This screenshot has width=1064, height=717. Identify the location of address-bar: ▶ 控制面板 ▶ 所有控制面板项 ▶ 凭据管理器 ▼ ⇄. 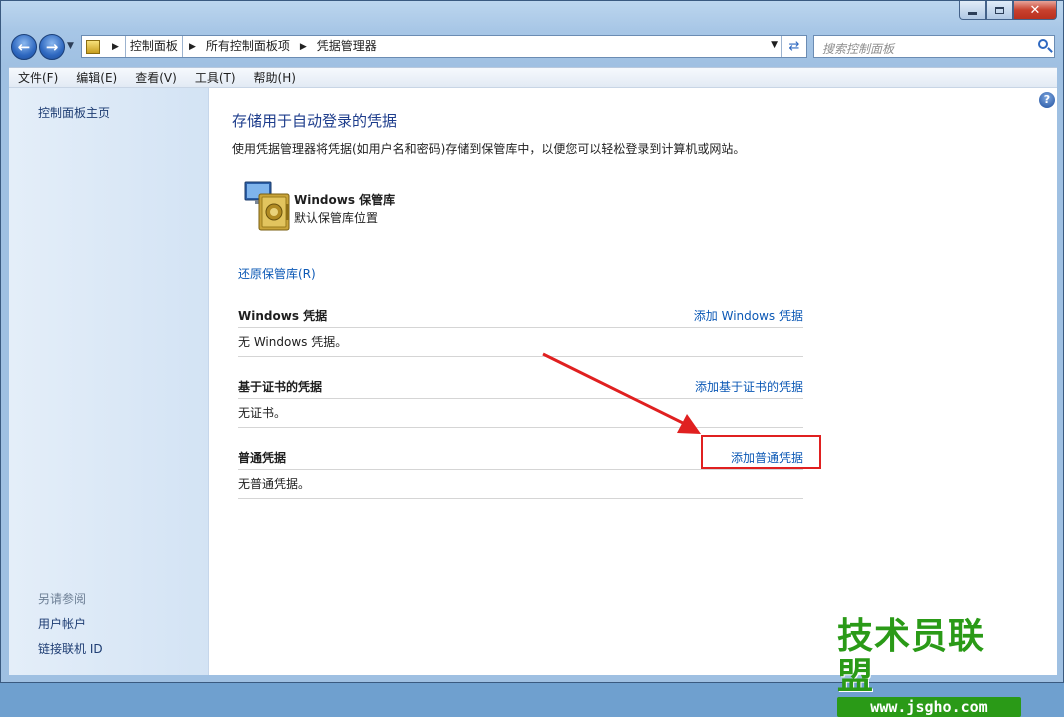
(444, 46).